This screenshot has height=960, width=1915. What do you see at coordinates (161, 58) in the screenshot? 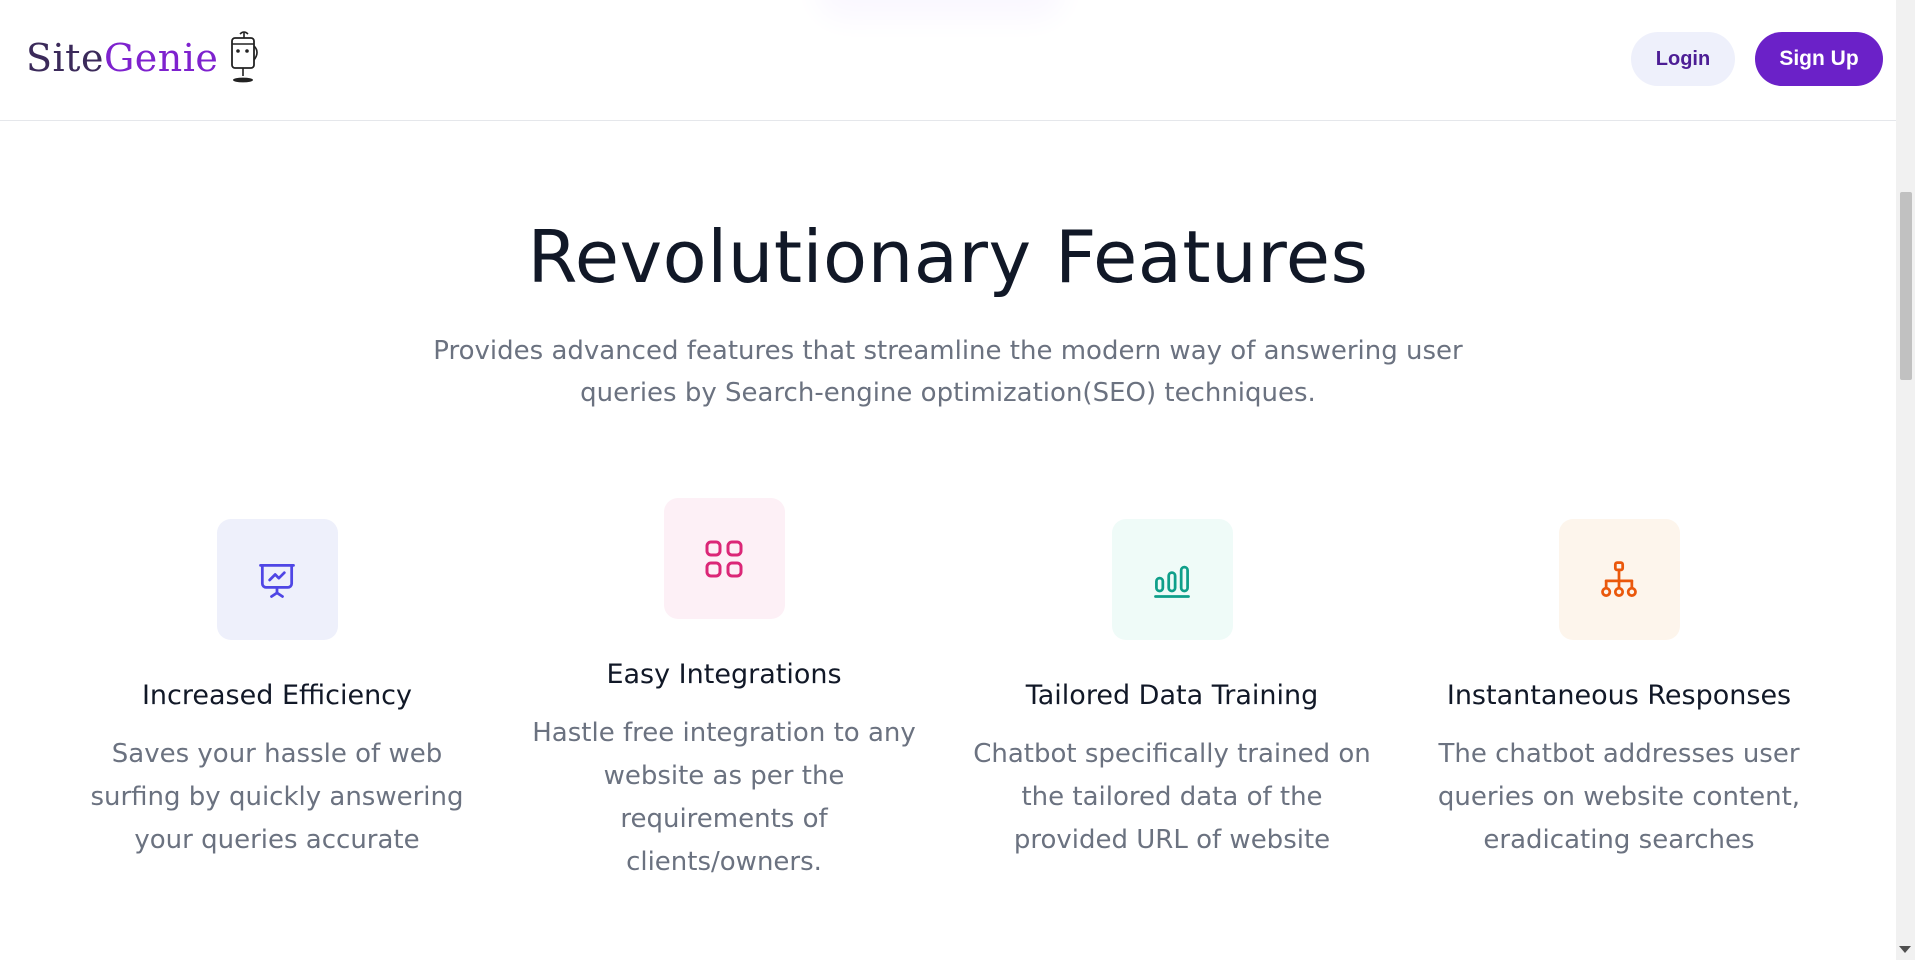
I see `logo-text-genie: Genie` at bounding box center [161, 58].